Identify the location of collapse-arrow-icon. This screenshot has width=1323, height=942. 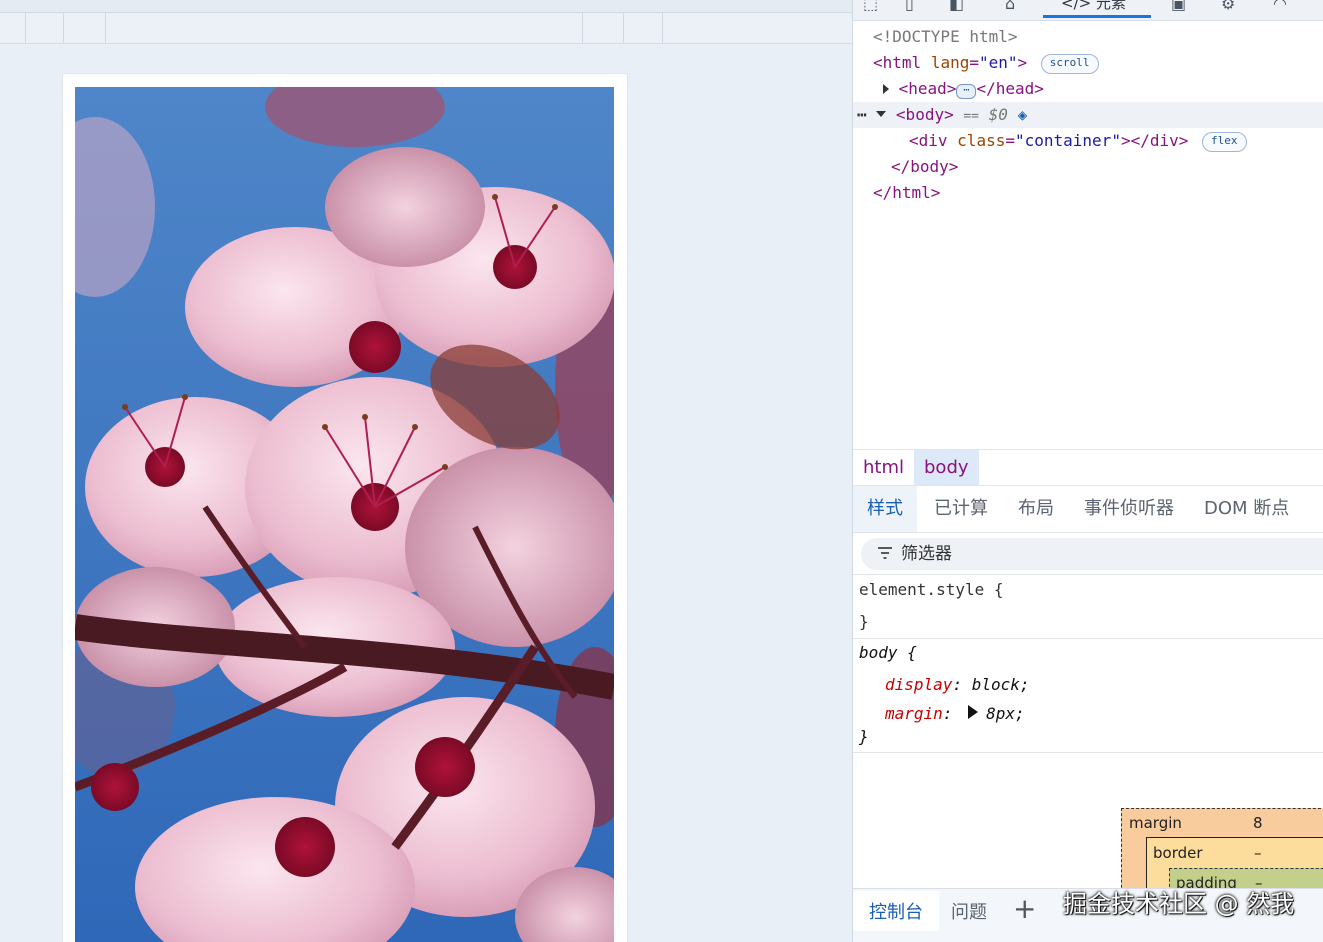
(881, 114).